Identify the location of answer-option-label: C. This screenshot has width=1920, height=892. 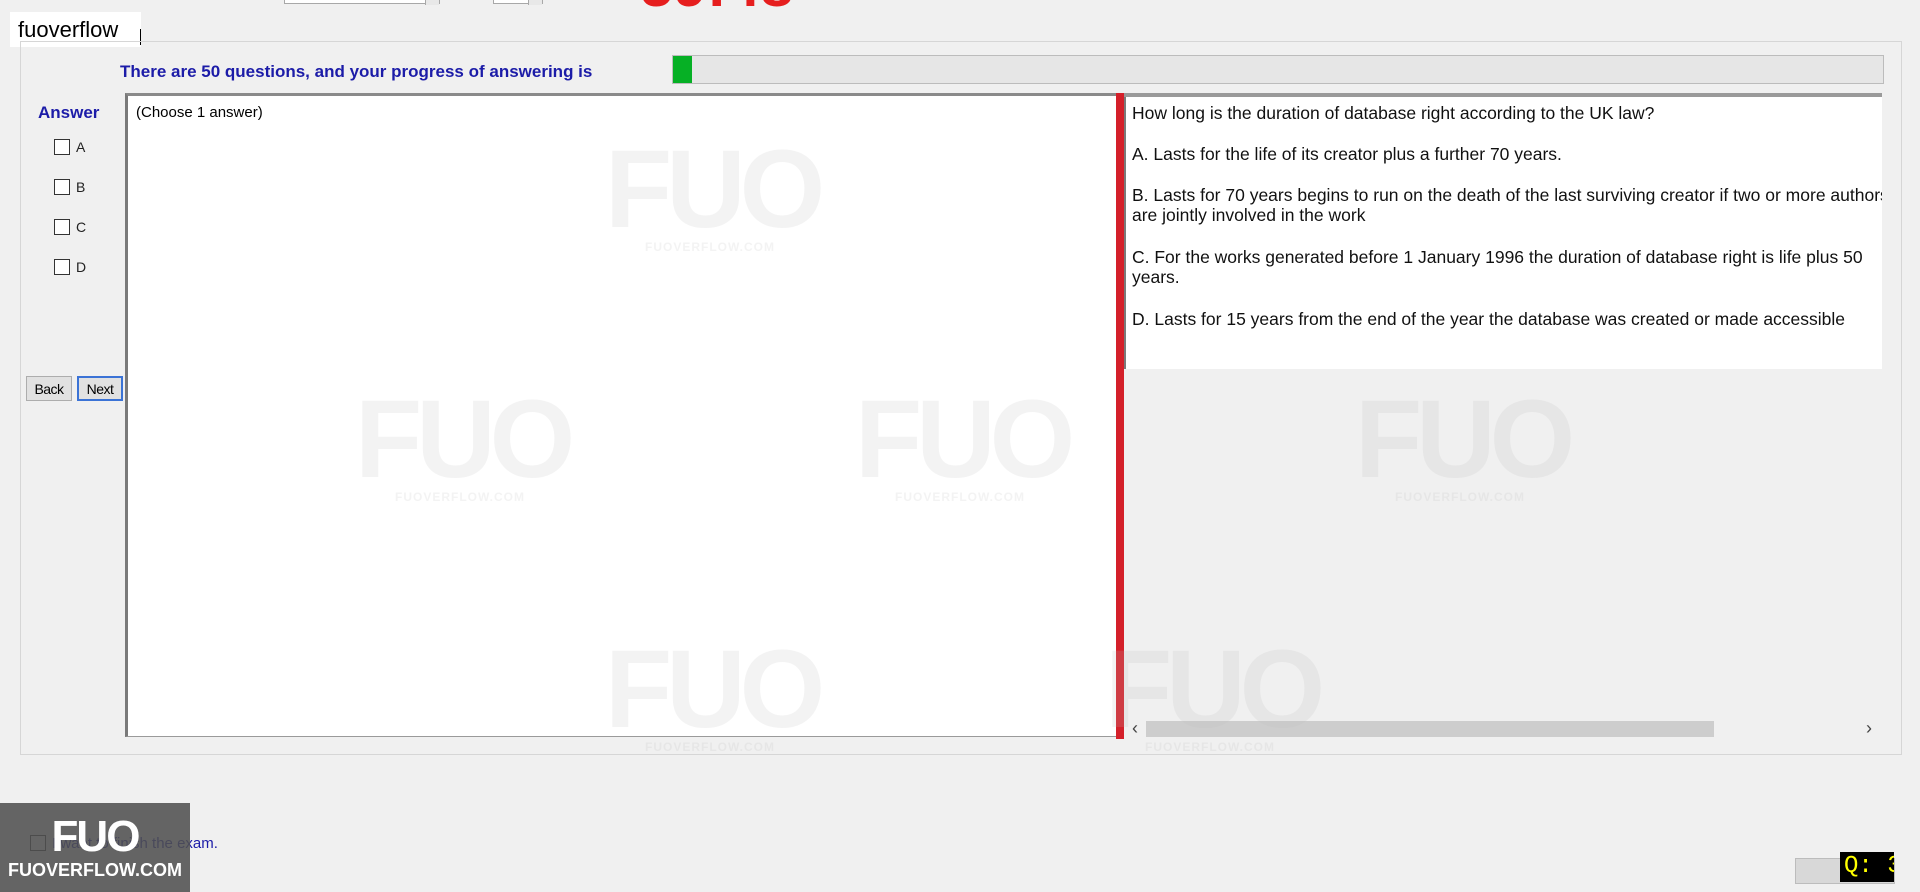
(81, 227).